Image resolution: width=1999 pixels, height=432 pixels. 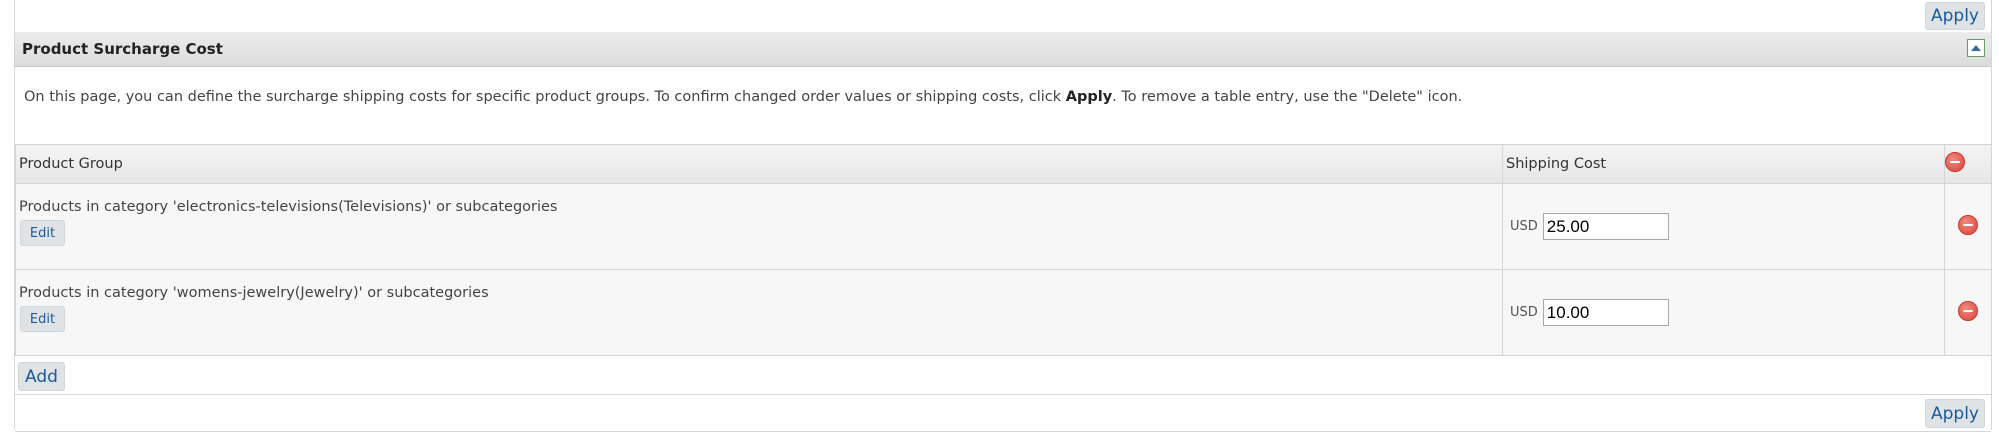 What do you see at coordinates (1968, 164) in the screenshot?
I see `delete-all-cell` at bounding box center [1968, 164].